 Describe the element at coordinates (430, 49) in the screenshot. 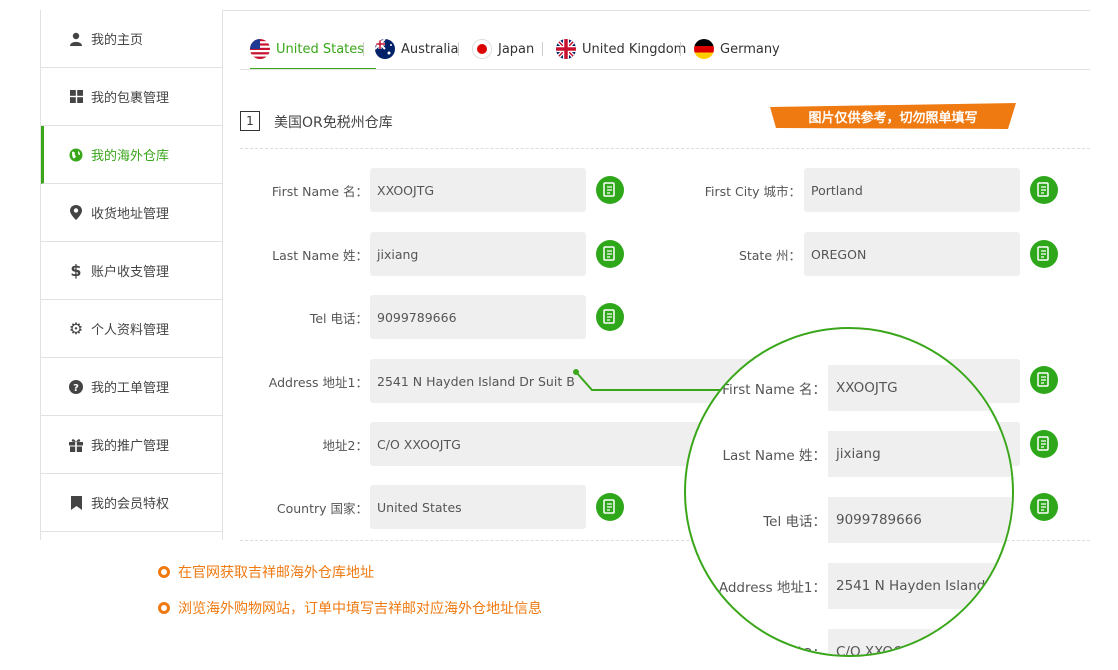

I see `tab-label: Australia` at that location.